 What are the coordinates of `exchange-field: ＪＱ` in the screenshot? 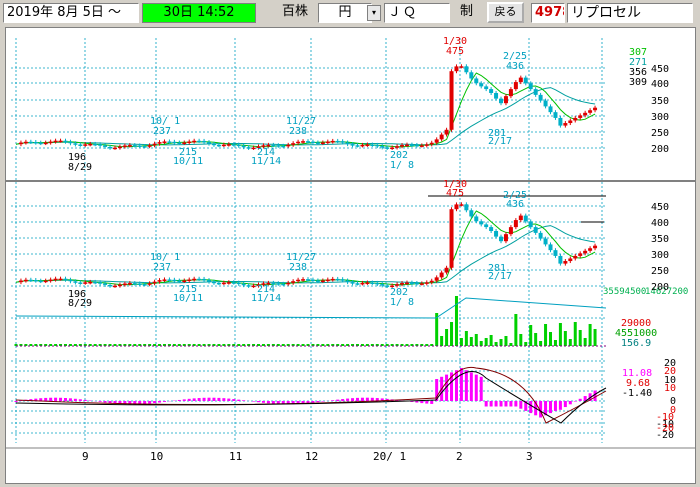 It's located at (417, 13).